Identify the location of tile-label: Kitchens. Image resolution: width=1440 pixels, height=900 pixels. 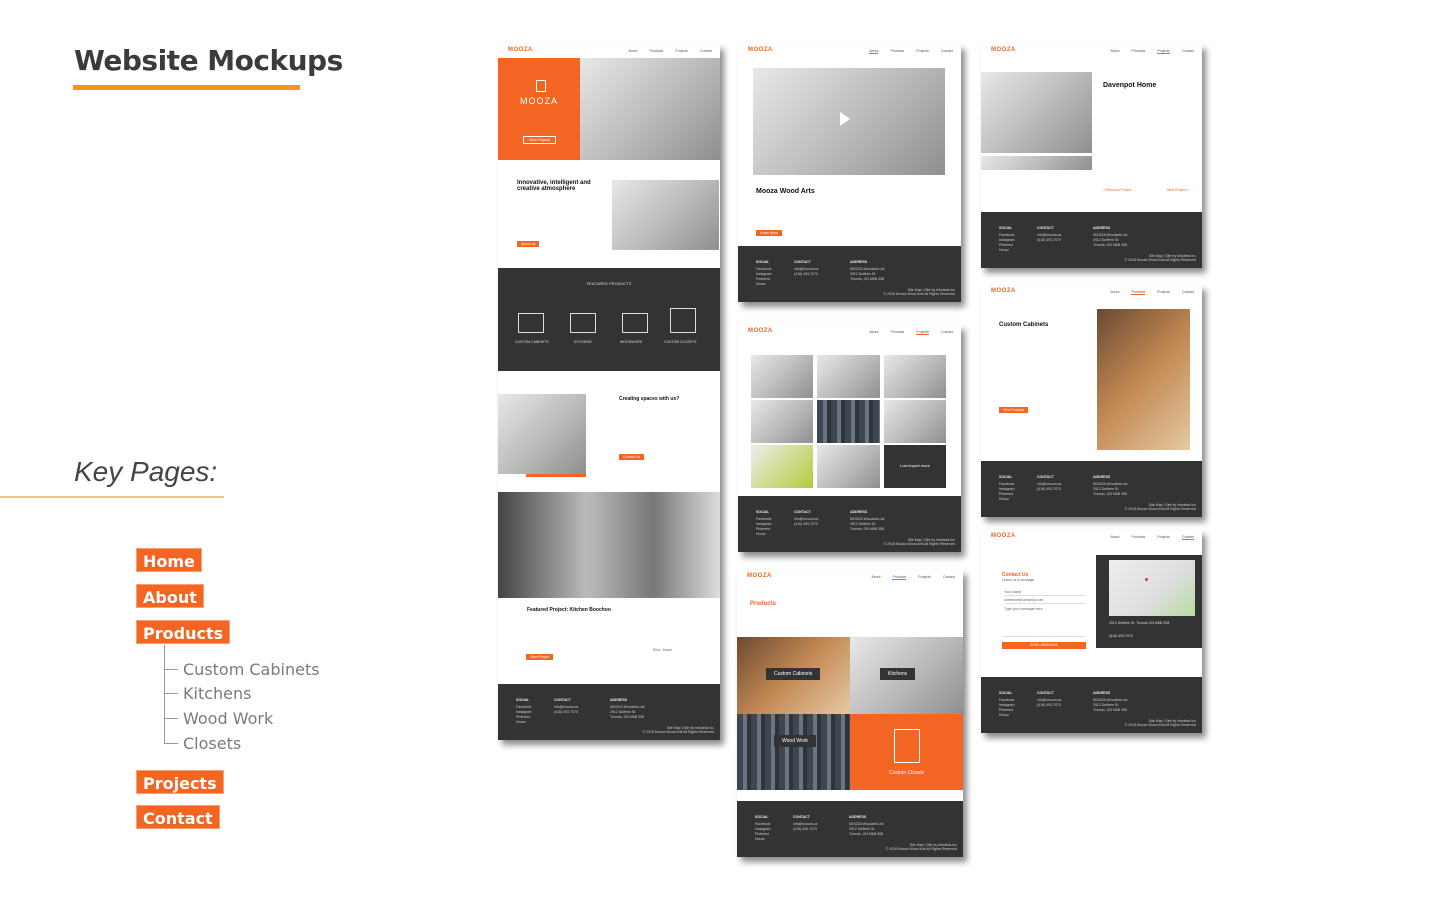
(898, 674).